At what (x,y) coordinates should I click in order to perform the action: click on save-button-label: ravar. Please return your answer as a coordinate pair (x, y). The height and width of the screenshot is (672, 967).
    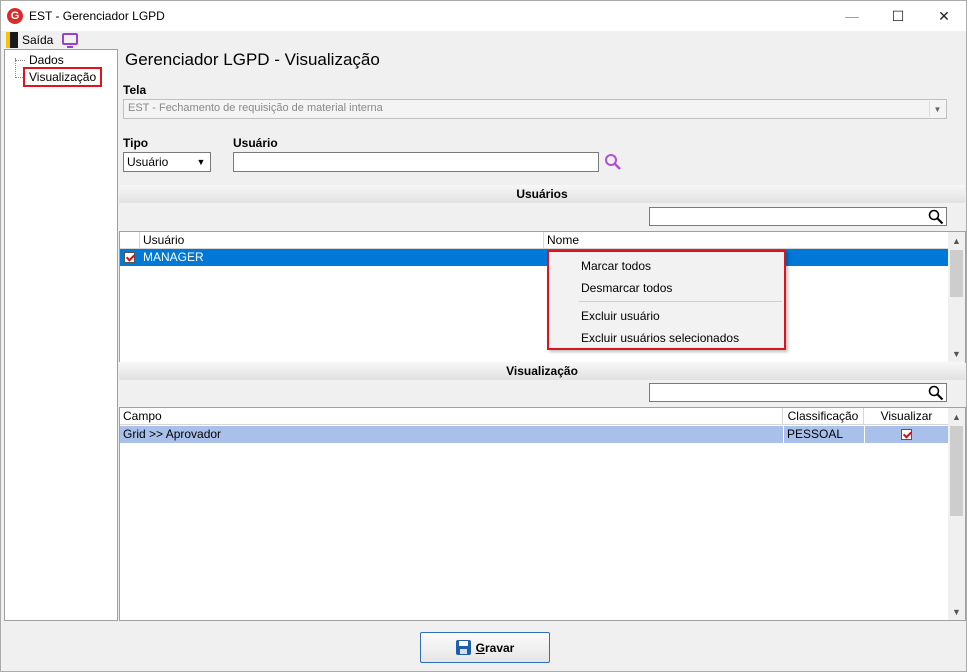
    Looking at the image, I should click on (499, 647).